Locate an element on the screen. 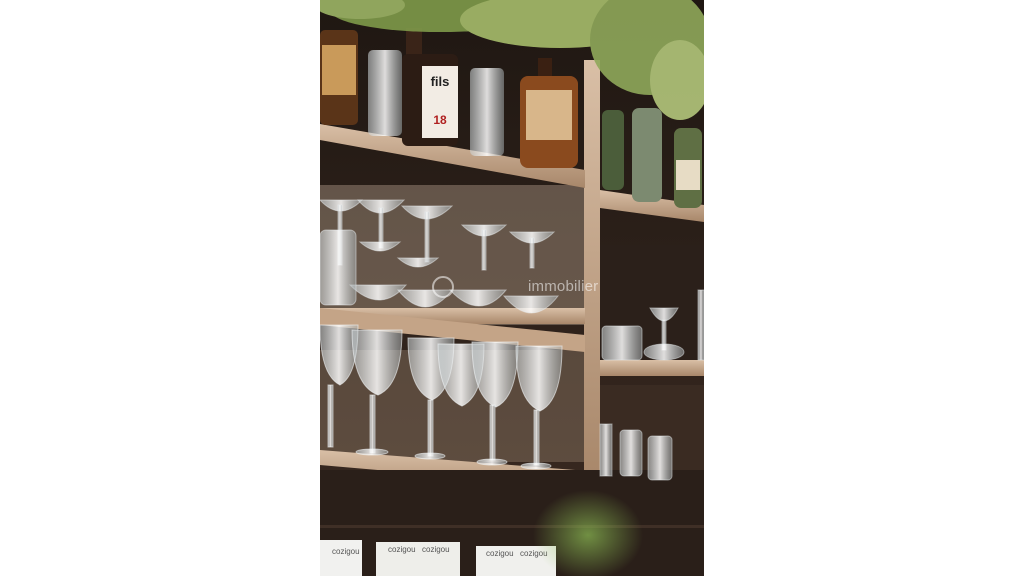 The height and width of the screenshot is (576, 1024). watermark: immobilier is located at coordinates (515, 287).